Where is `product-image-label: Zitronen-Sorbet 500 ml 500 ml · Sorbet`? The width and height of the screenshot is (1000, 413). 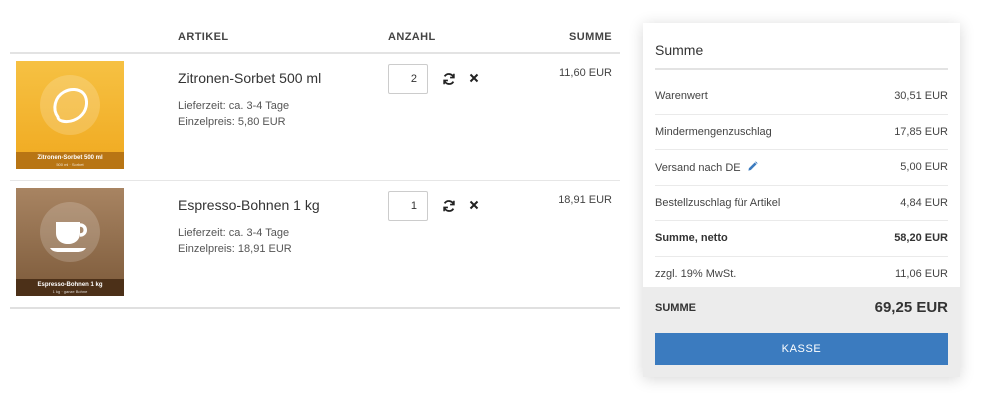 product-image-label: Zitronen-Sorbet 500 ml 500 ml · Sorbet is located at coordinates (70, 160).